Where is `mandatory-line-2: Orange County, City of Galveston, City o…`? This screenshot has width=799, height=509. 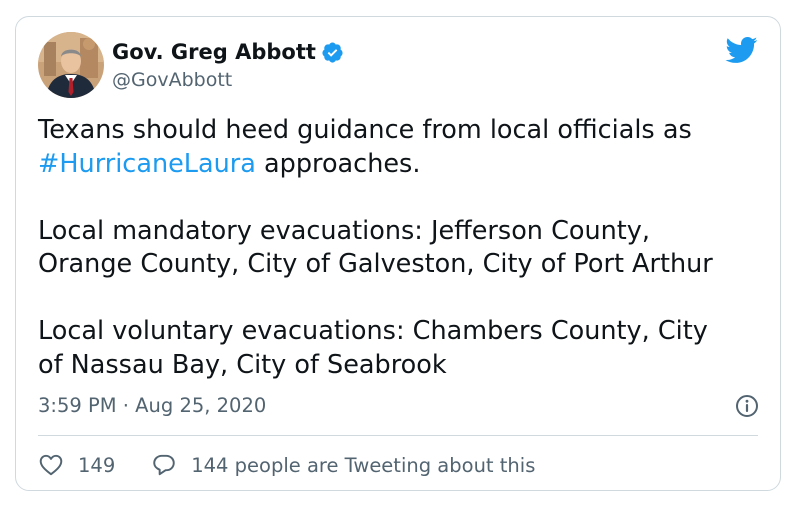 mandatory-line-2: Orange County, City of Galveston, City o… is located at coordinates (375, 264).